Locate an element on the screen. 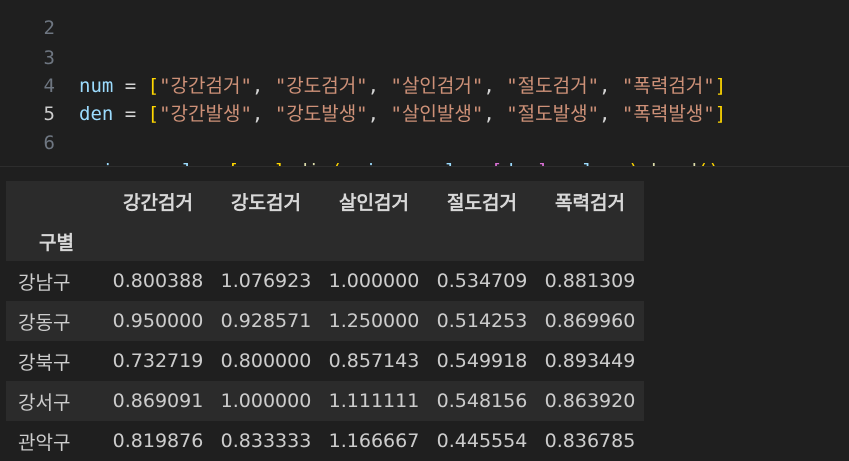  code-line-2: 2 is located at coordinates (27, 19).